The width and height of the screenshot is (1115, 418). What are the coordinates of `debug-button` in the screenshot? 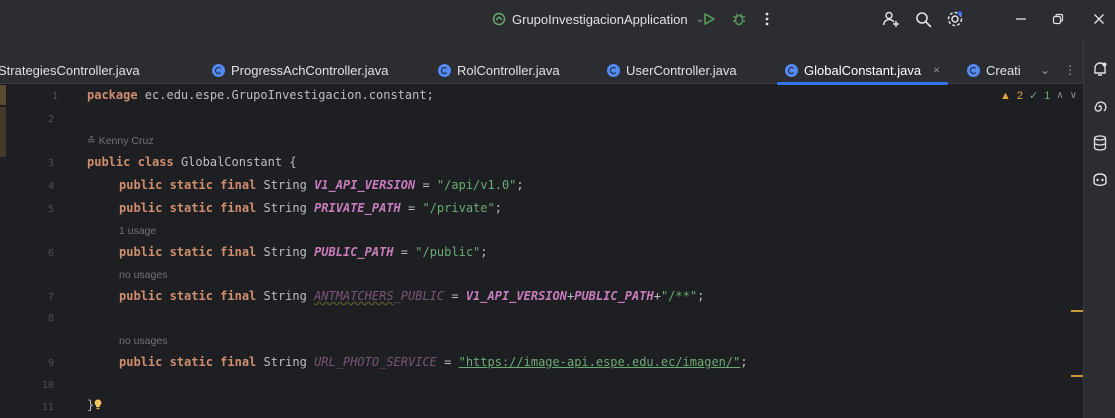 It's located at (739, 19).